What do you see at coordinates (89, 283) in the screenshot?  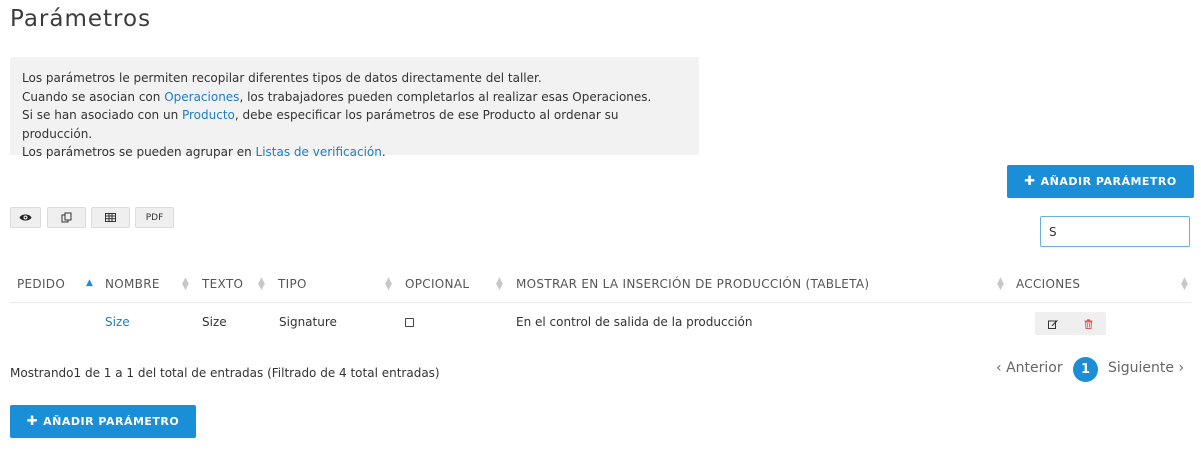 I see `sort-asc-icon: ▲` at bounding box center [89, 283].